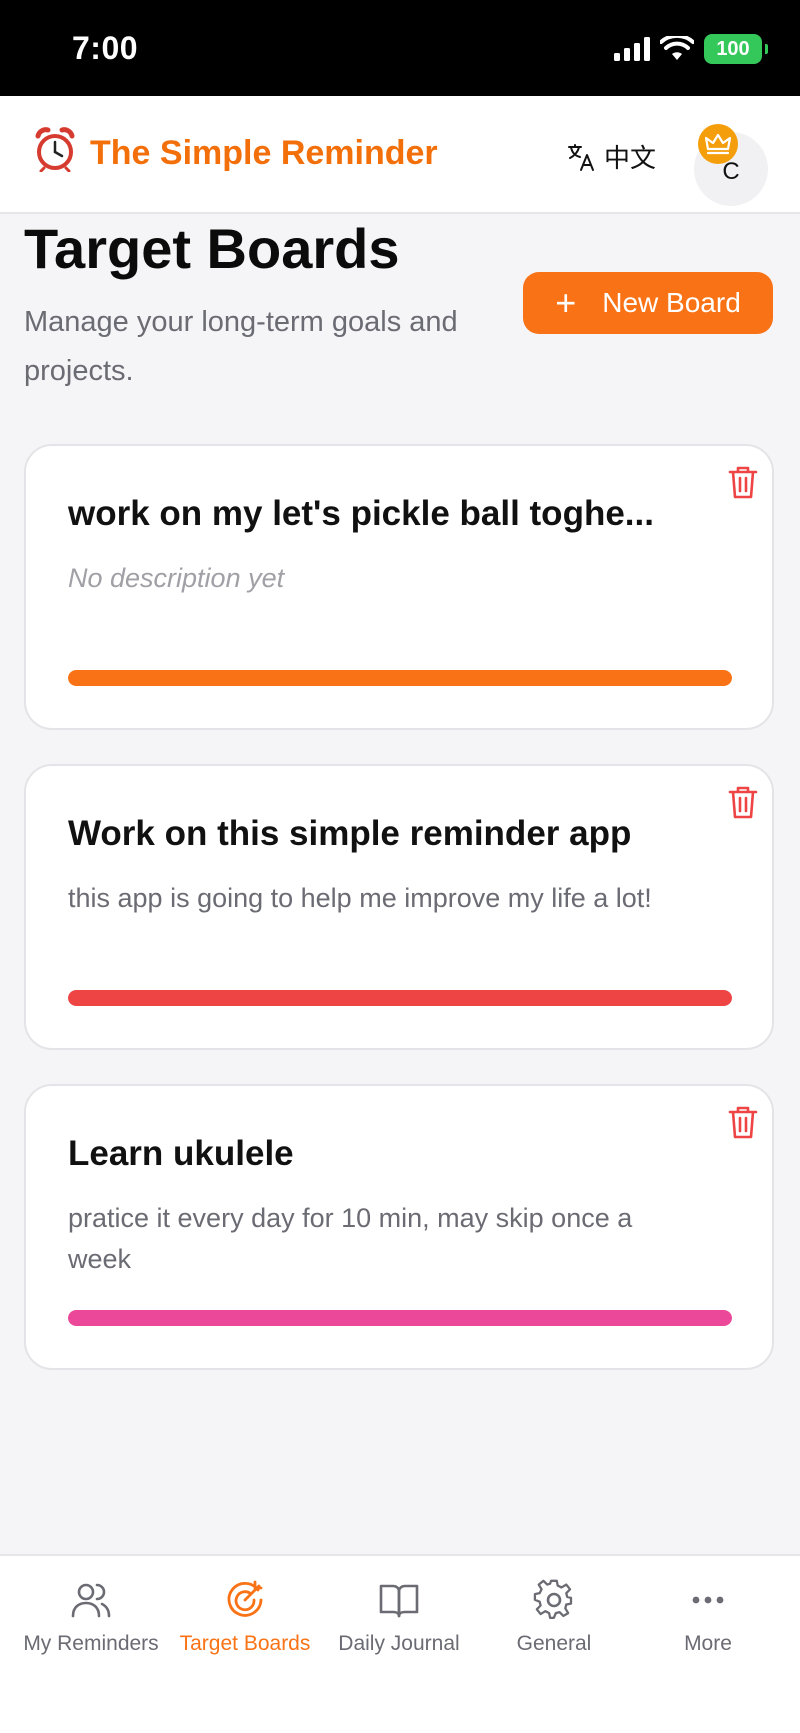 The width and height of the screenshot is (800, 1733). I want to click on nav-item-target-boards: Target Boards, so click(245, 1617).